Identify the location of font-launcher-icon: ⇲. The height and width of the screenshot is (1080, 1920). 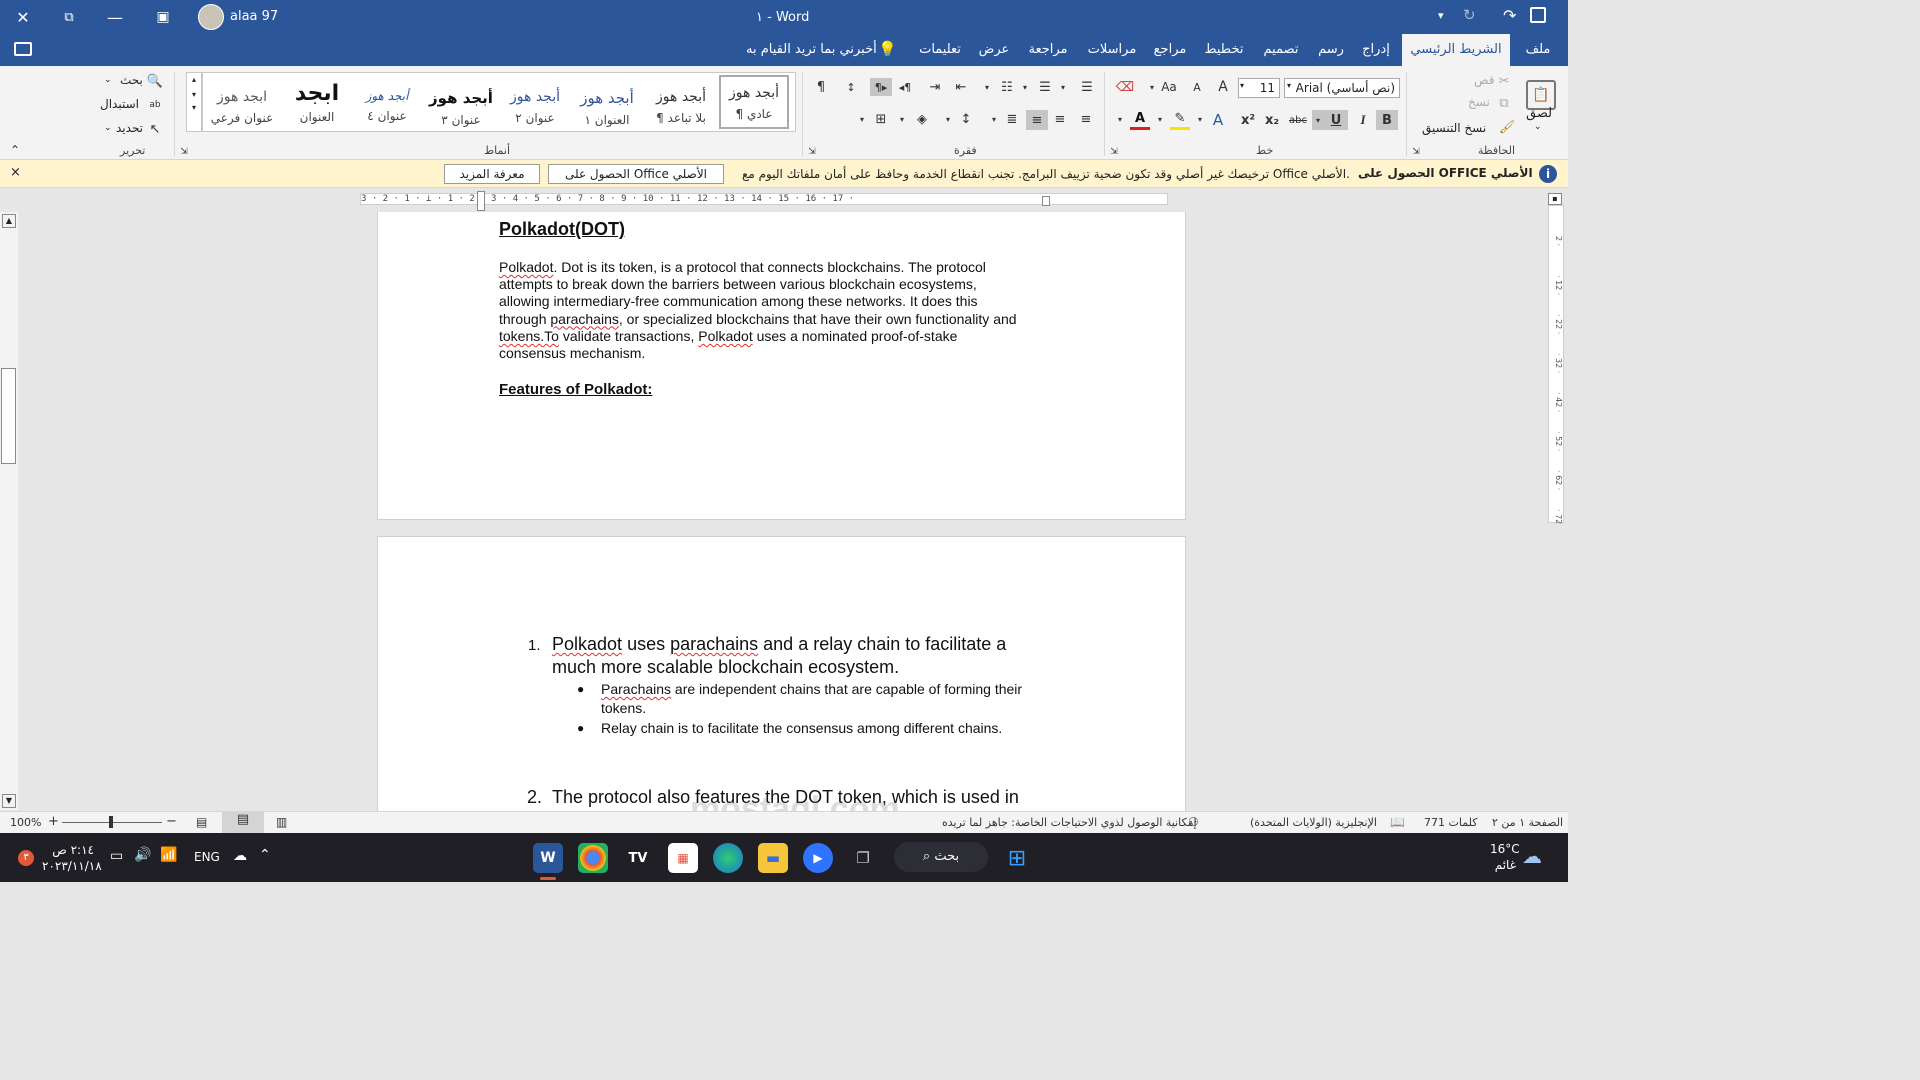
(1114, 152).